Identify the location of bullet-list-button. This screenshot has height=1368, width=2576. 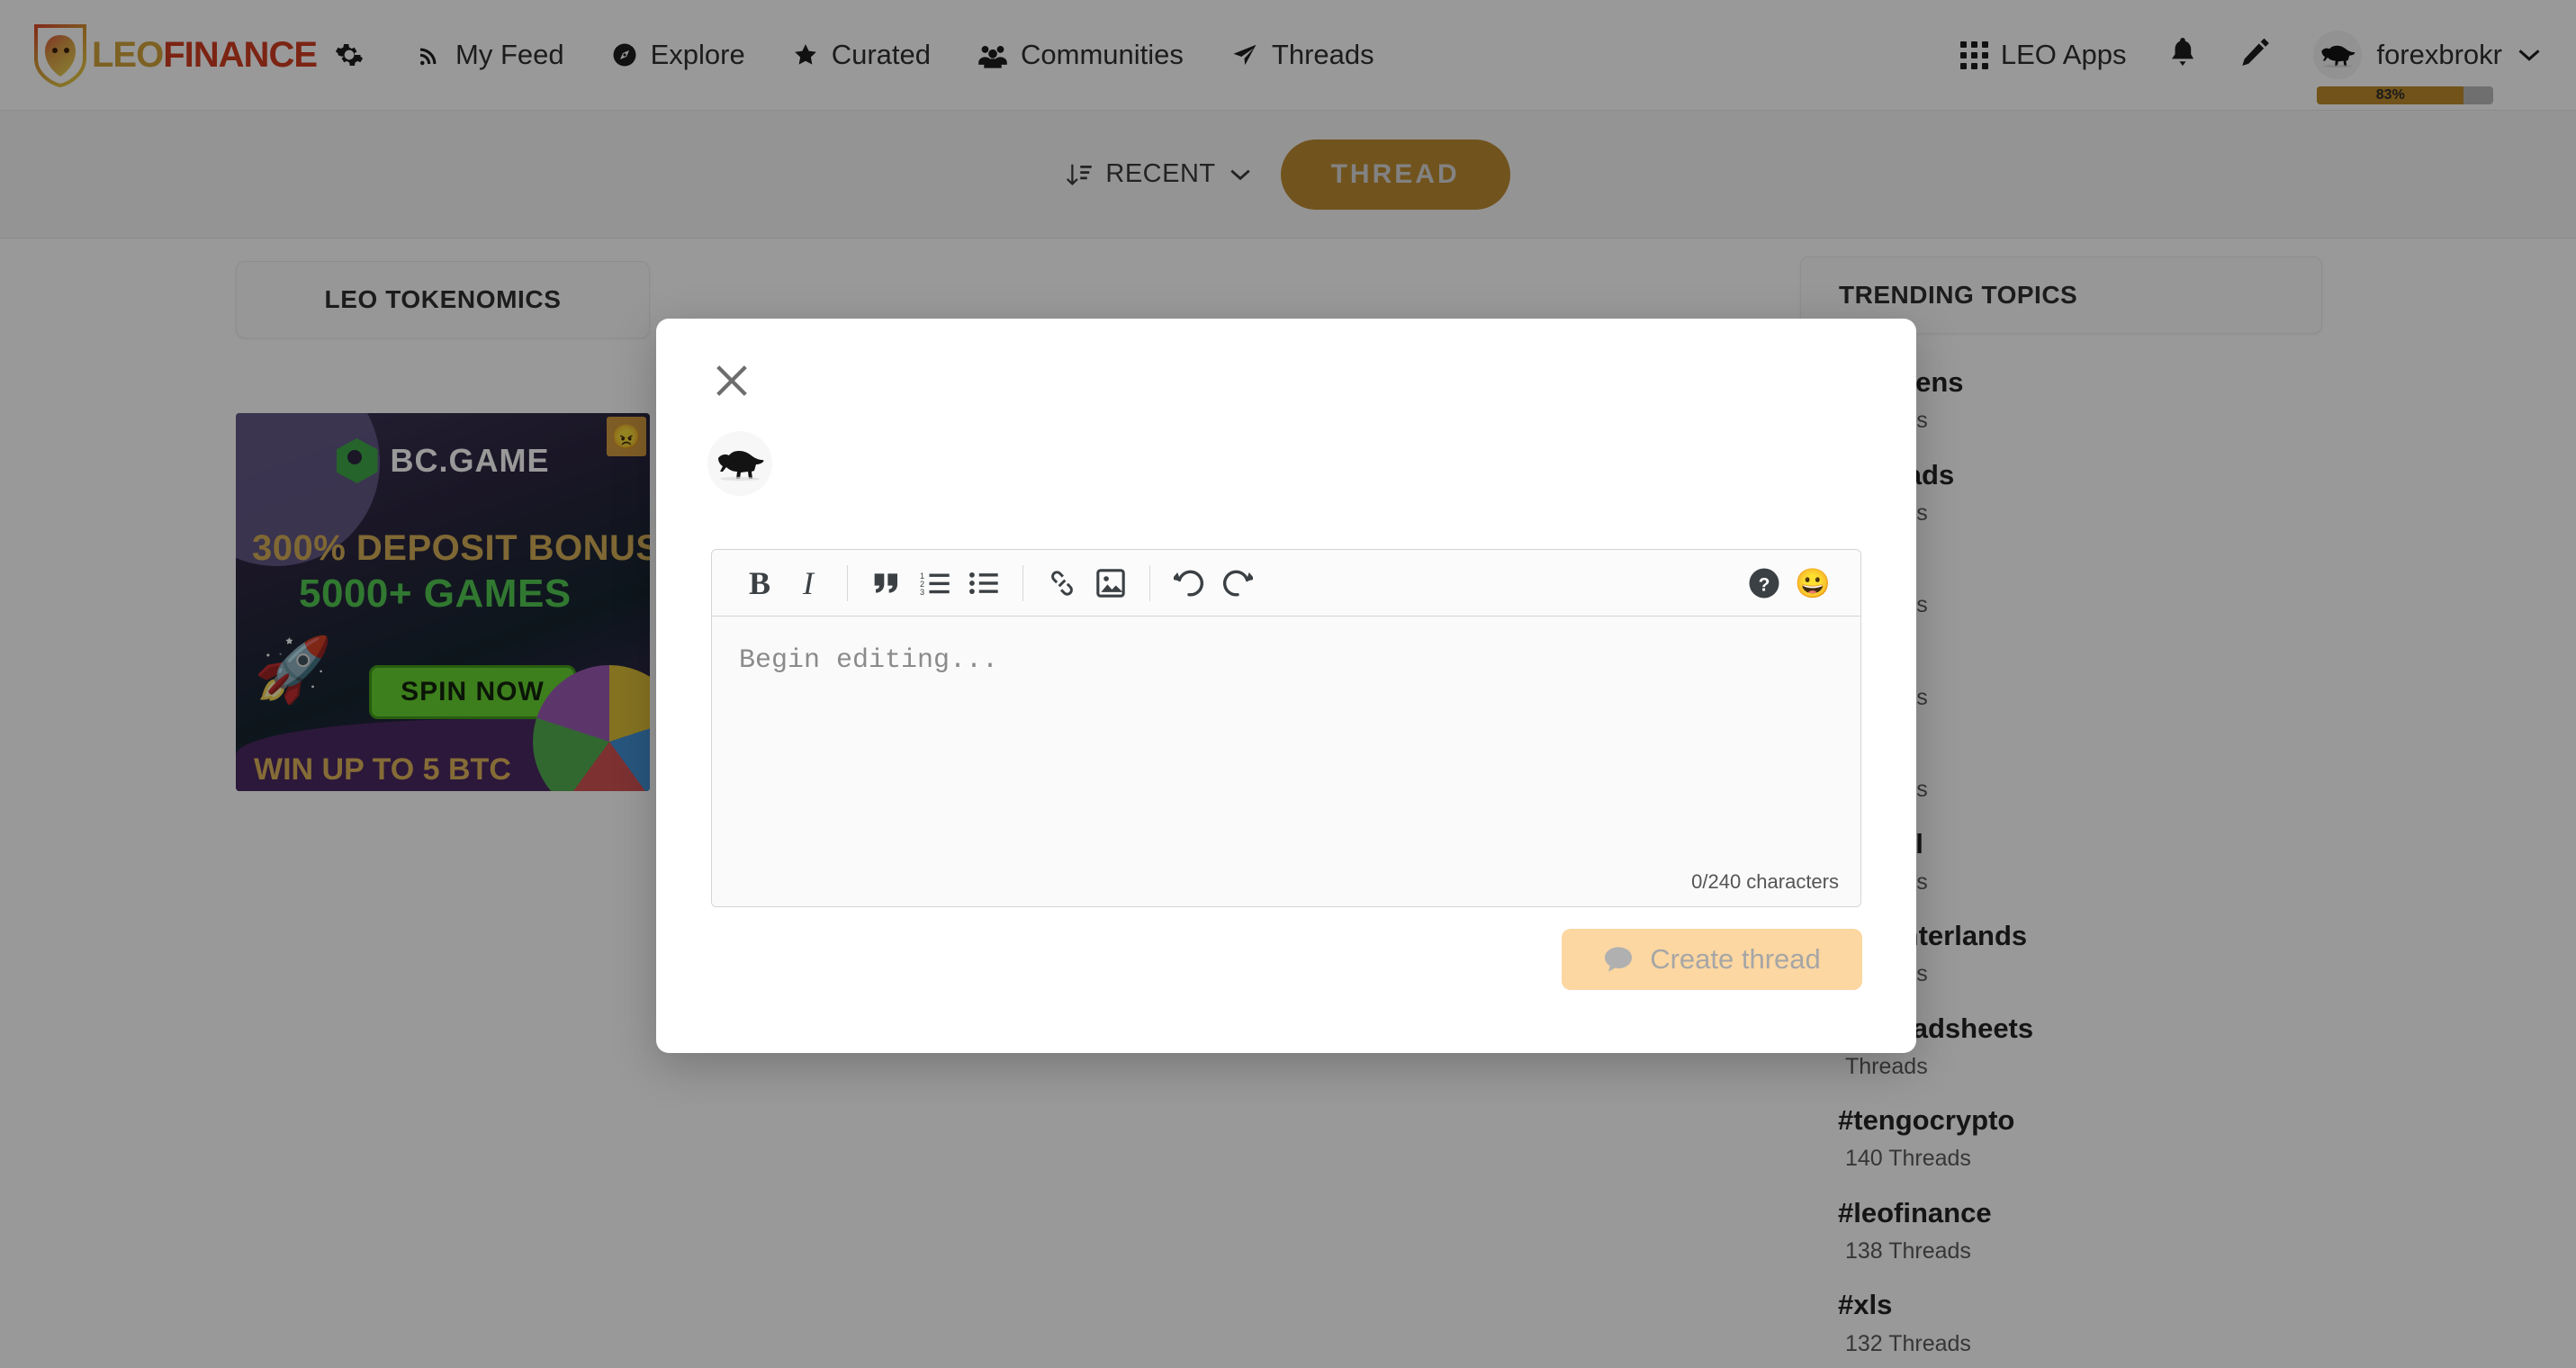
(983, 583).